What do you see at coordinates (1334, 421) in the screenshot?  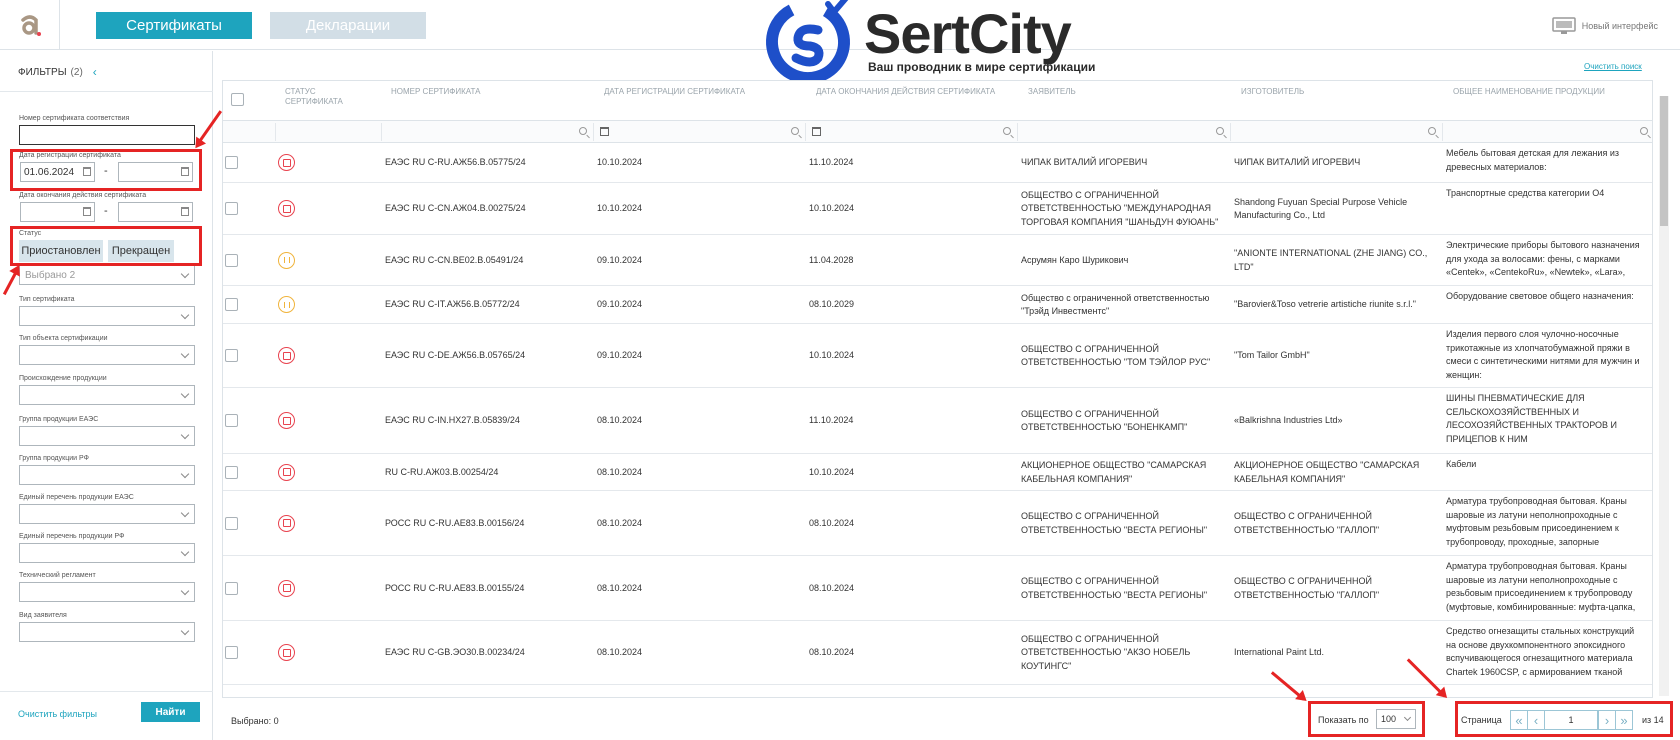 I see `manufacturer-cell: «Balkrishna Industries Ltd»` at bounding box center [1334, 421].